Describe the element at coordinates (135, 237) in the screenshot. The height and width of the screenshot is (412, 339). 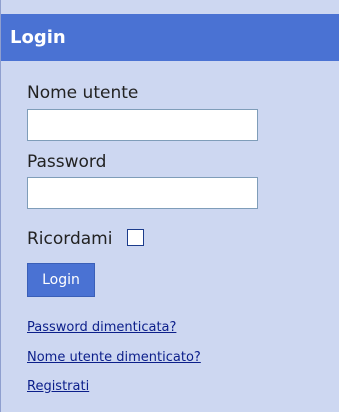
I see `remember-checkbox` at that location.